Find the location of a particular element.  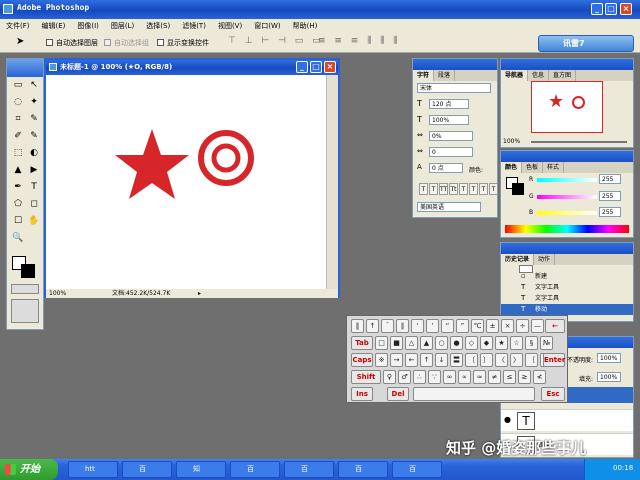

eraser-icon: ◐ is located at coordinates (34, 153).